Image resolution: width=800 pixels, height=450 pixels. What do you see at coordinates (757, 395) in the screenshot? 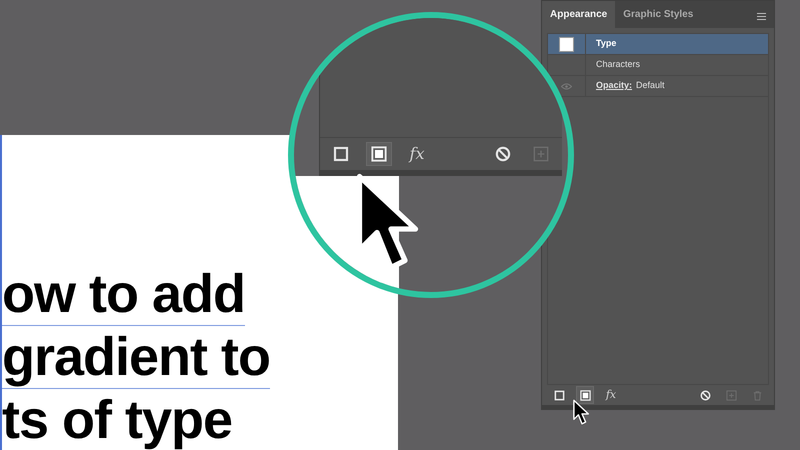
I see `trash-icon` at bounding box center [757, 395].